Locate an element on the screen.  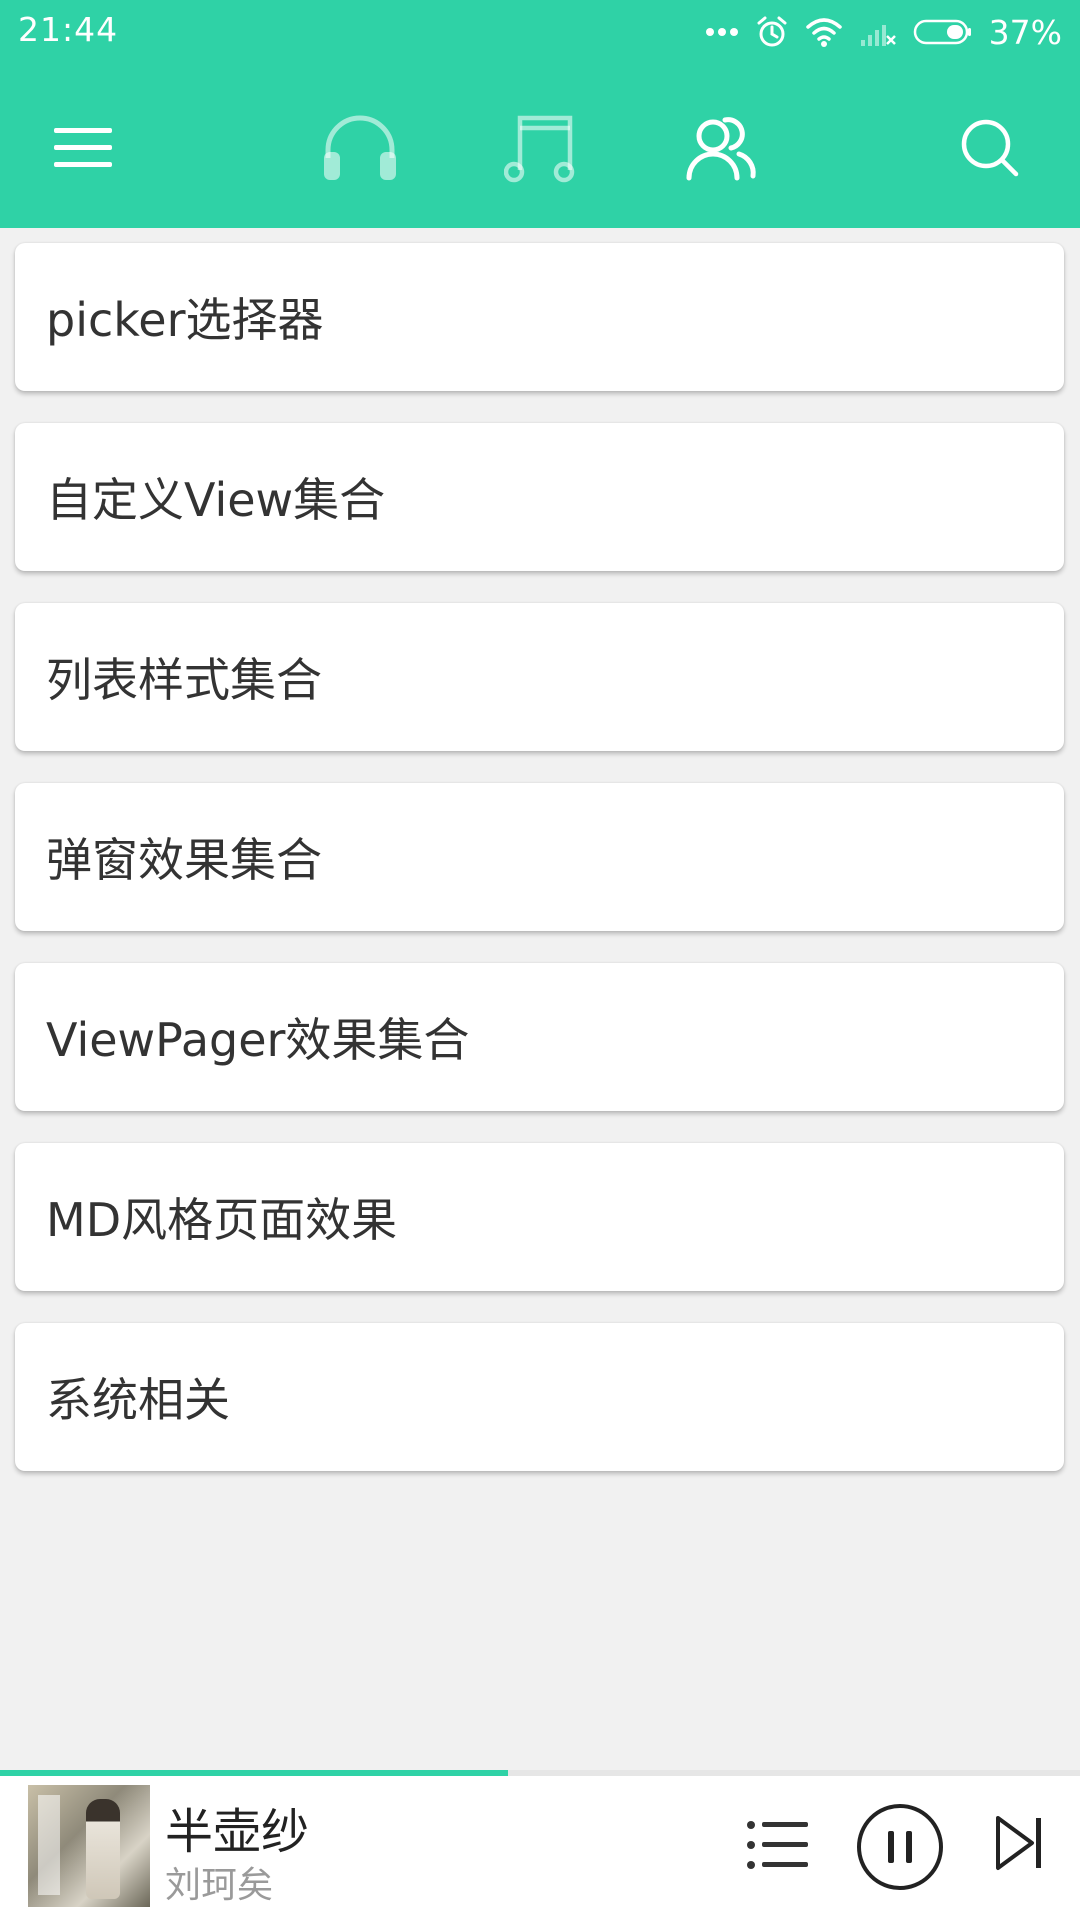
pause-icon is located at coordinates (900, 1847).